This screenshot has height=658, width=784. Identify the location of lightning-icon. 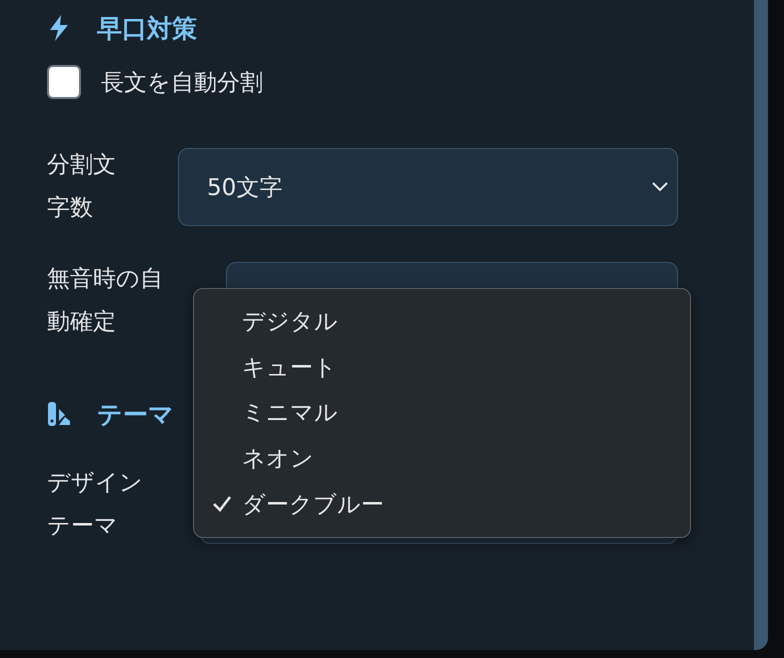
(59, 28).